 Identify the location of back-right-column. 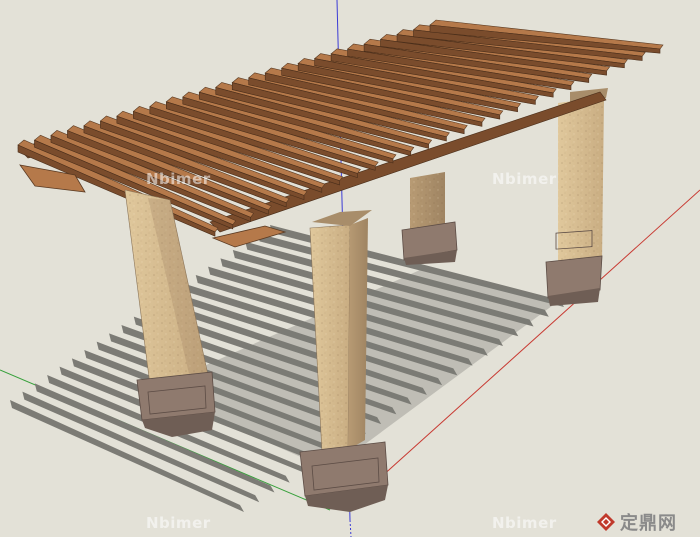
(576, 197).